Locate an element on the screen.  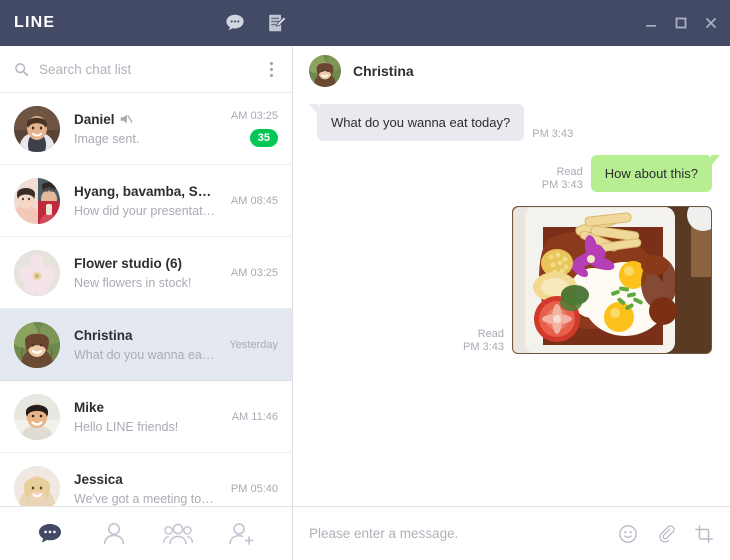
chat-item-preview: Hello LINE friends! is located at coordinates (126, 426).